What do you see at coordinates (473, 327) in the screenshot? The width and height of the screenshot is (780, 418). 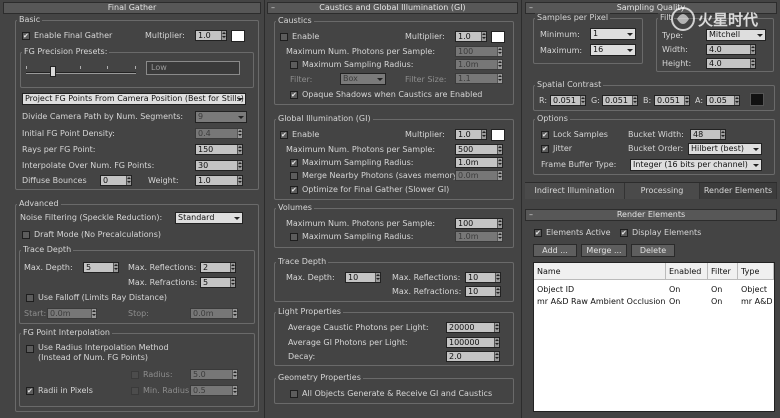 I see `avg-caustic-photons-spinner: 20000` at bounding box center [473, 327].